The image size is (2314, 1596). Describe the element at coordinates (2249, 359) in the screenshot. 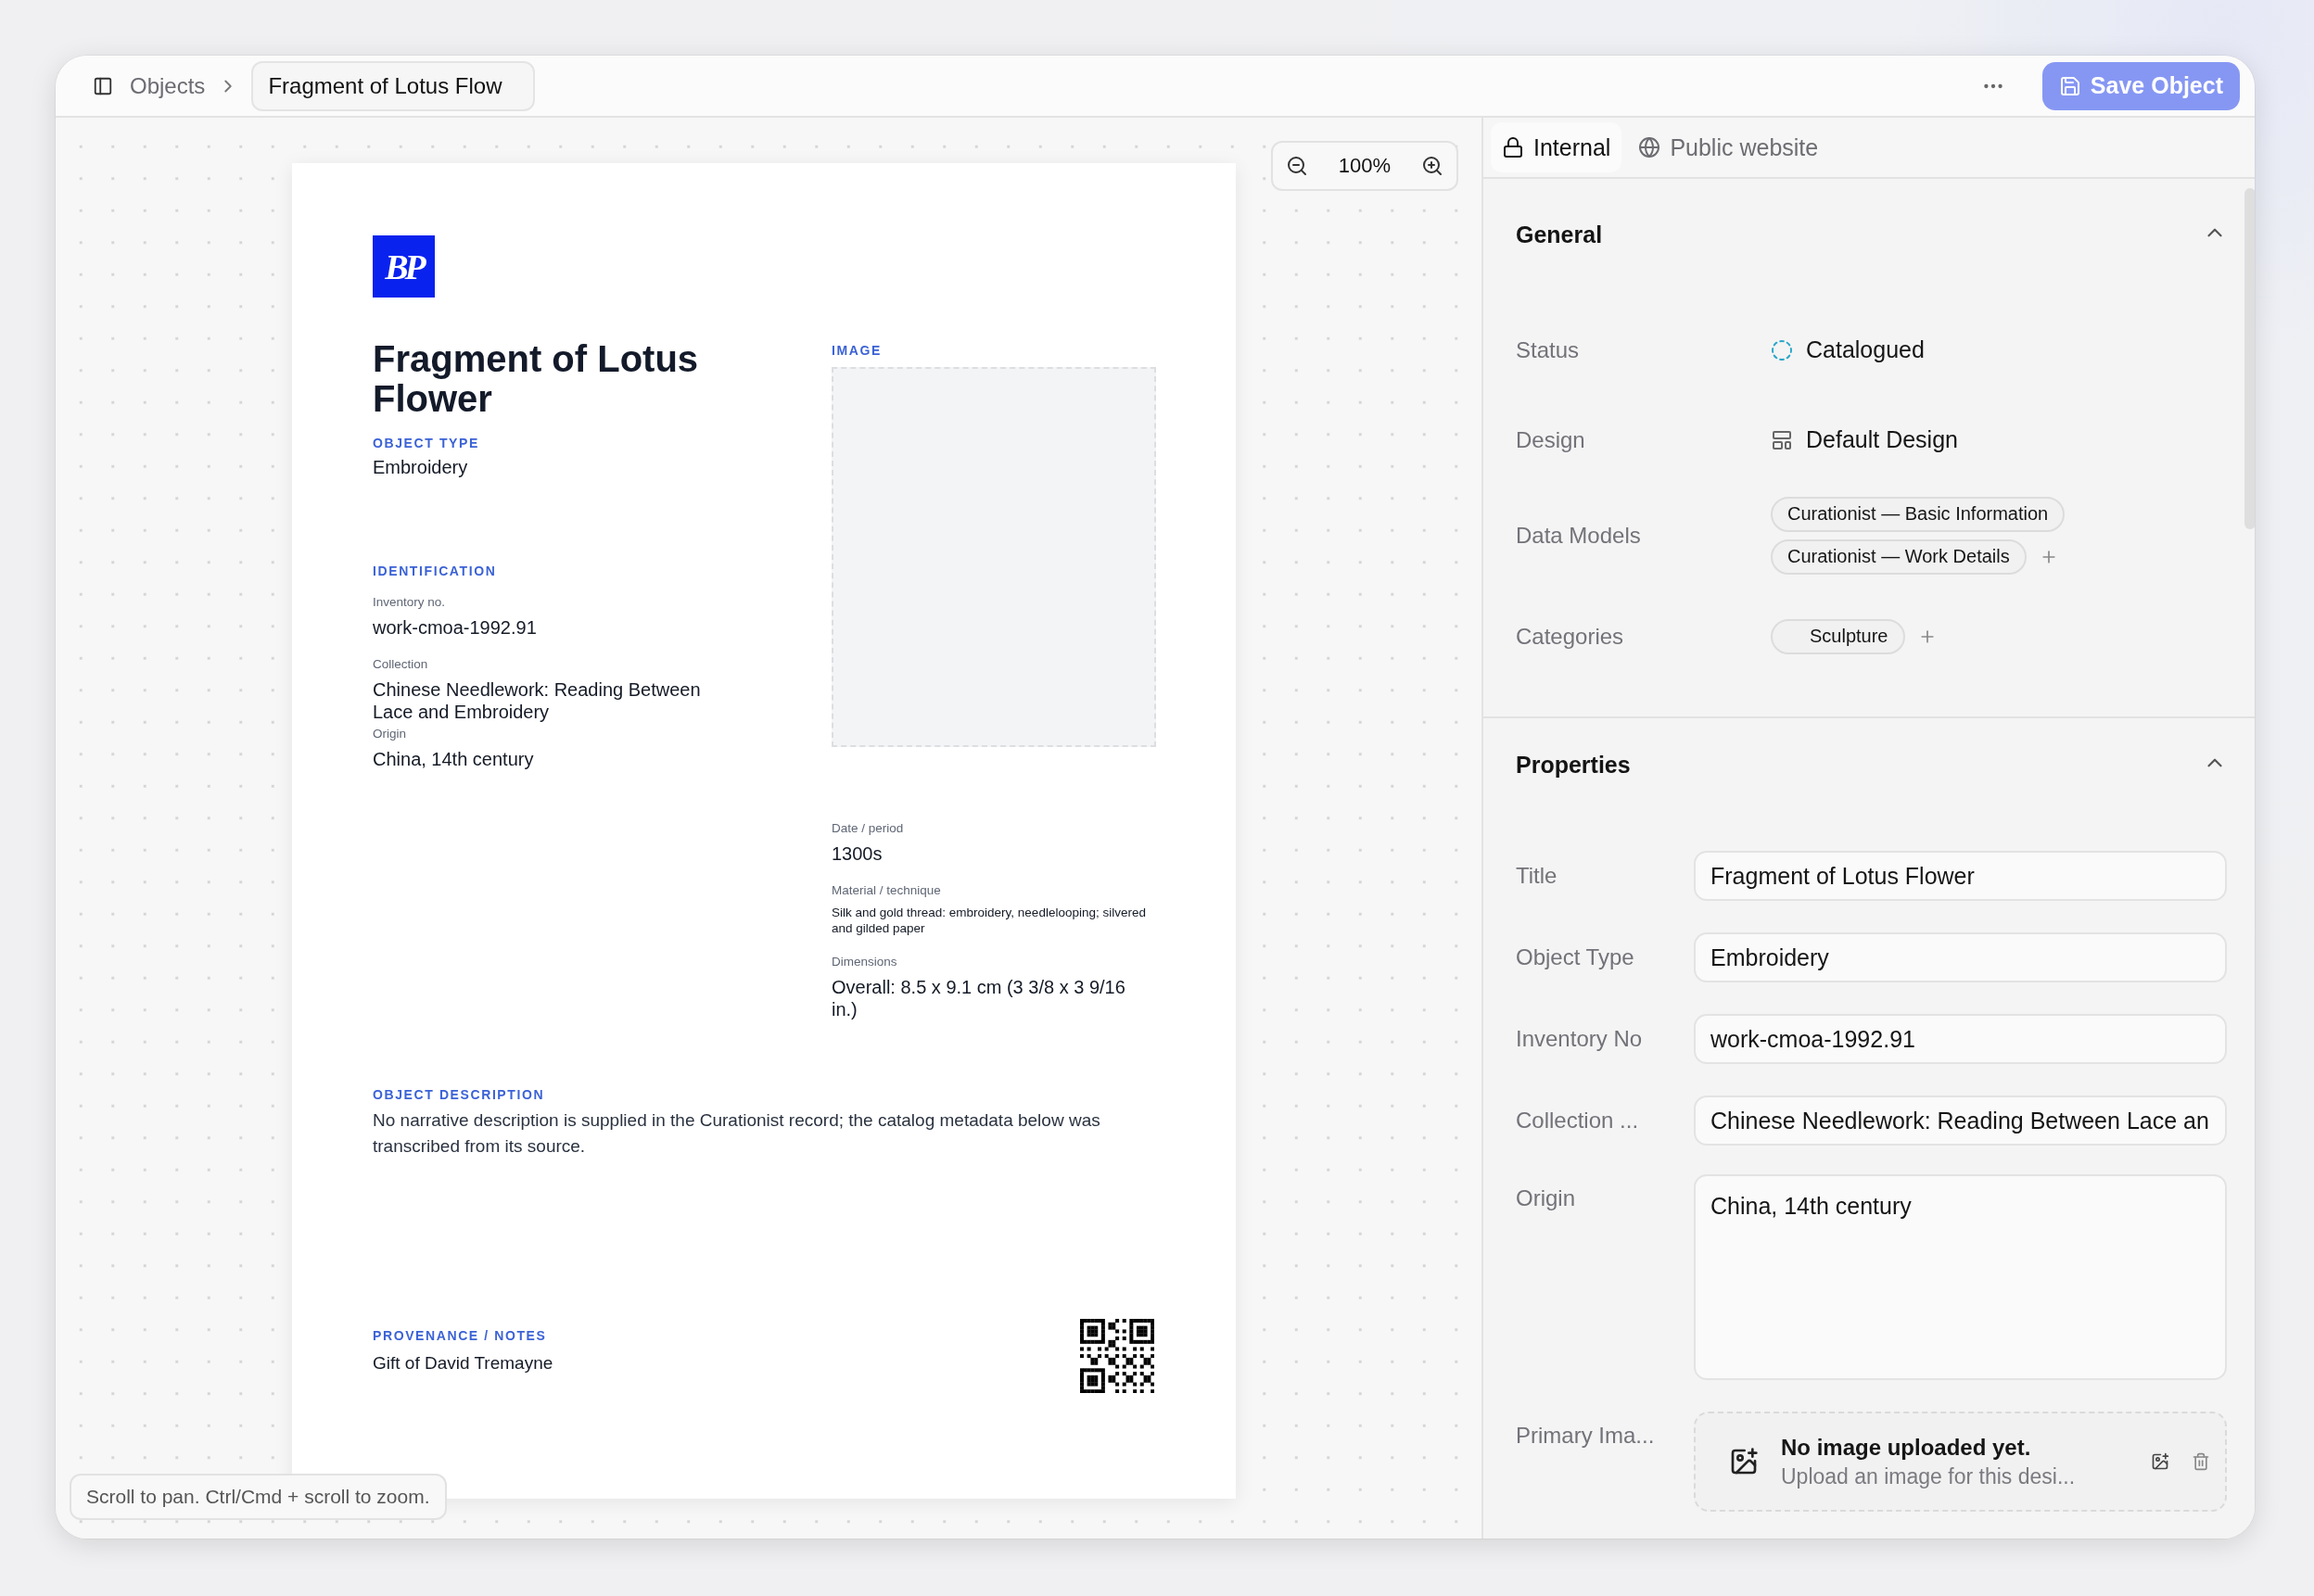

I see `scrollbar` at that location.